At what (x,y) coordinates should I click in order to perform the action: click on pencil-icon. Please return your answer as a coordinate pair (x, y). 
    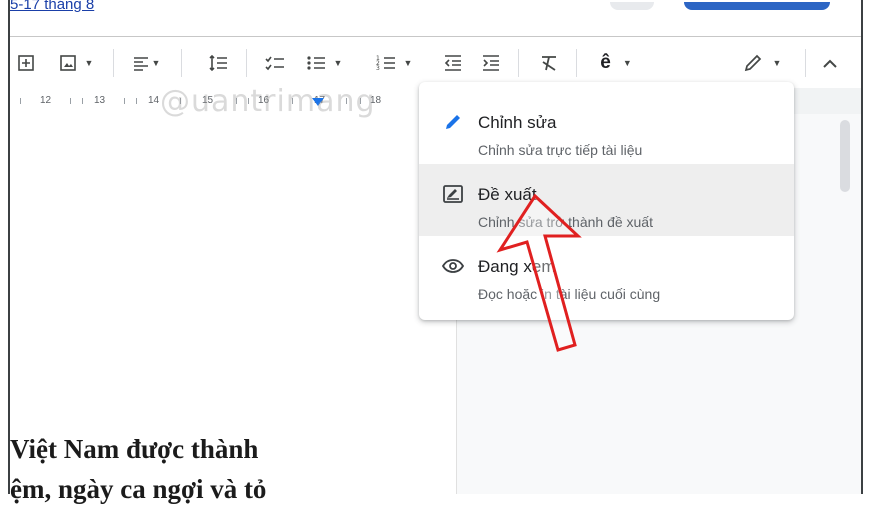
    Looking at the image, I should click on (453, 122).